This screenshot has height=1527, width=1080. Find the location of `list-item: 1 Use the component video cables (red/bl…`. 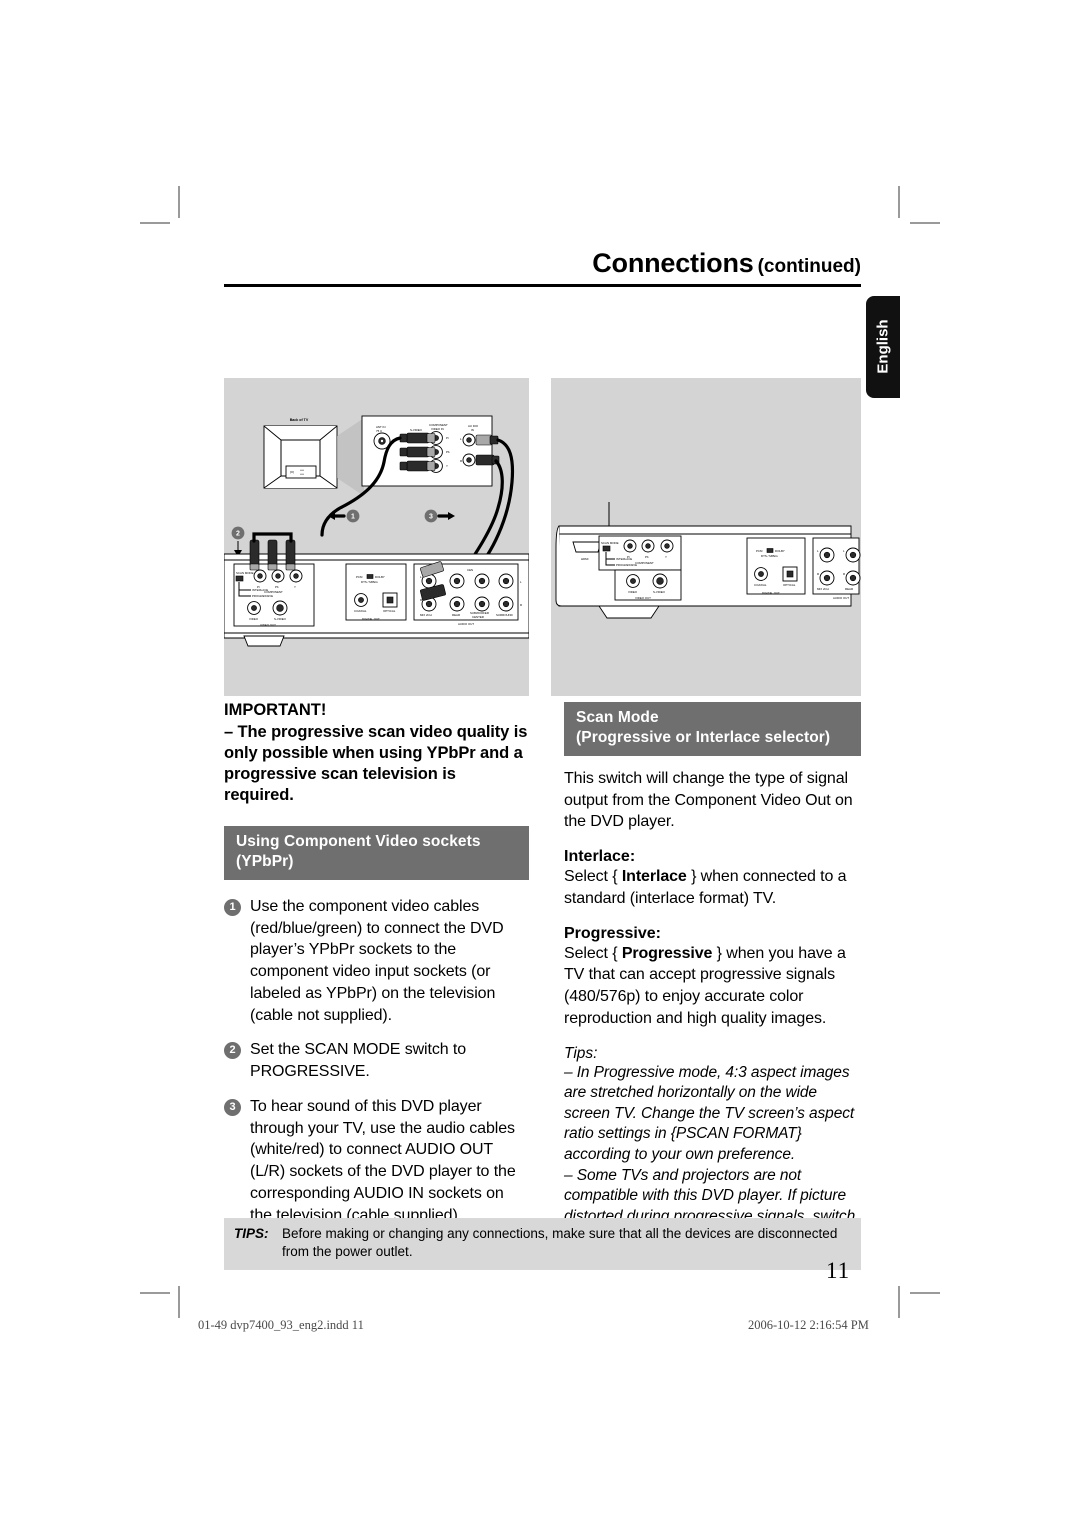

list-item: 1 Use the component video cables (red/bl… is located at coordinates (376, 961).